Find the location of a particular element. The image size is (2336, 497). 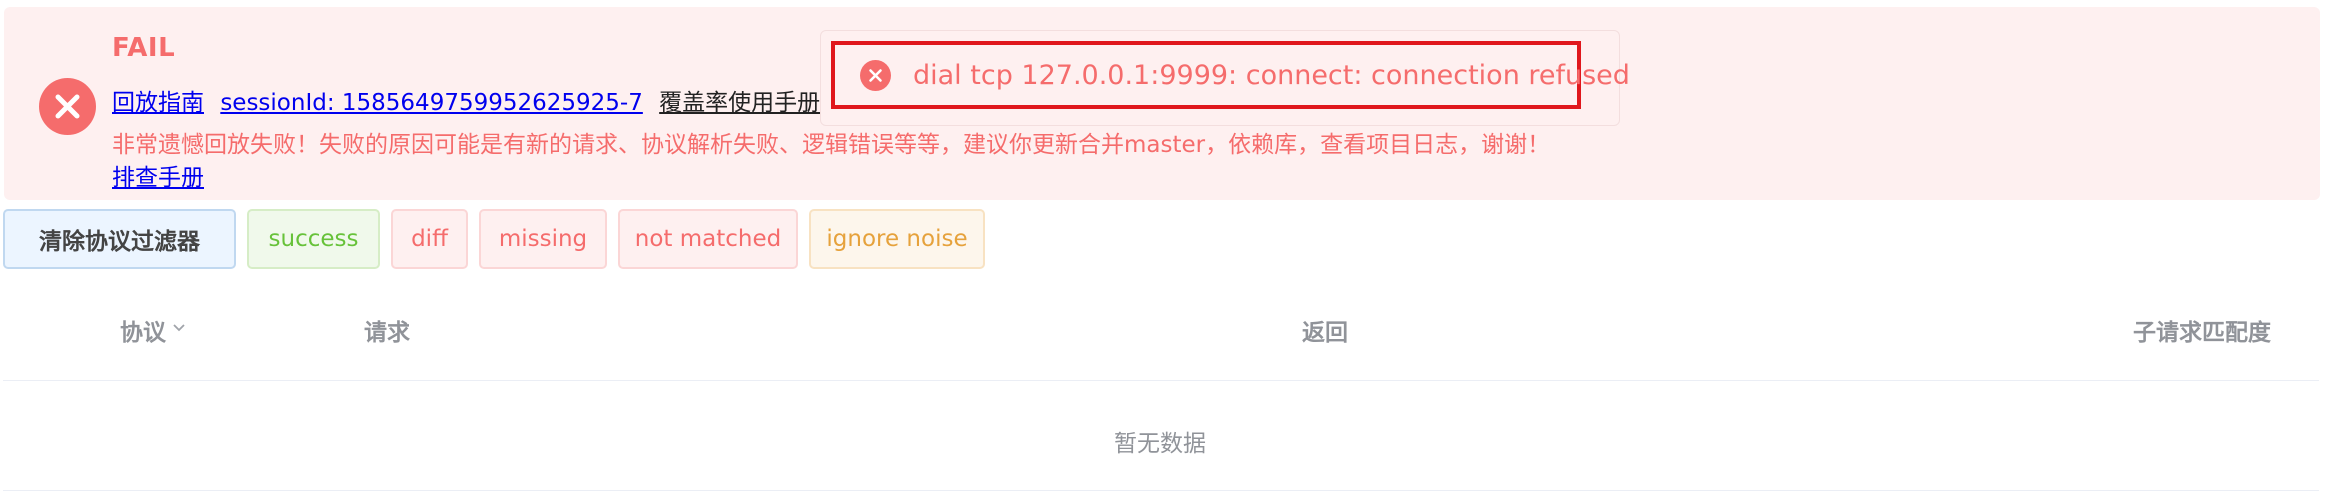

coverage-manual-link: 覆盖率使用手册 is located at coordinates (739, 103).